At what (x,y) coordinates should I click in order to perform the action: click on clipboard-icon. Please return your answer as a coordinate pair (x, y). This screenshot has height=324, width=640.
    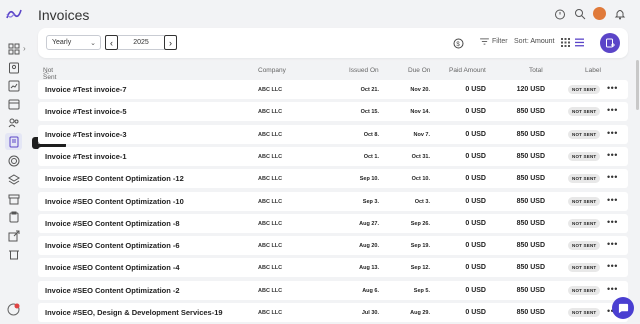
    Looking at the image, I should click on (13, 216).